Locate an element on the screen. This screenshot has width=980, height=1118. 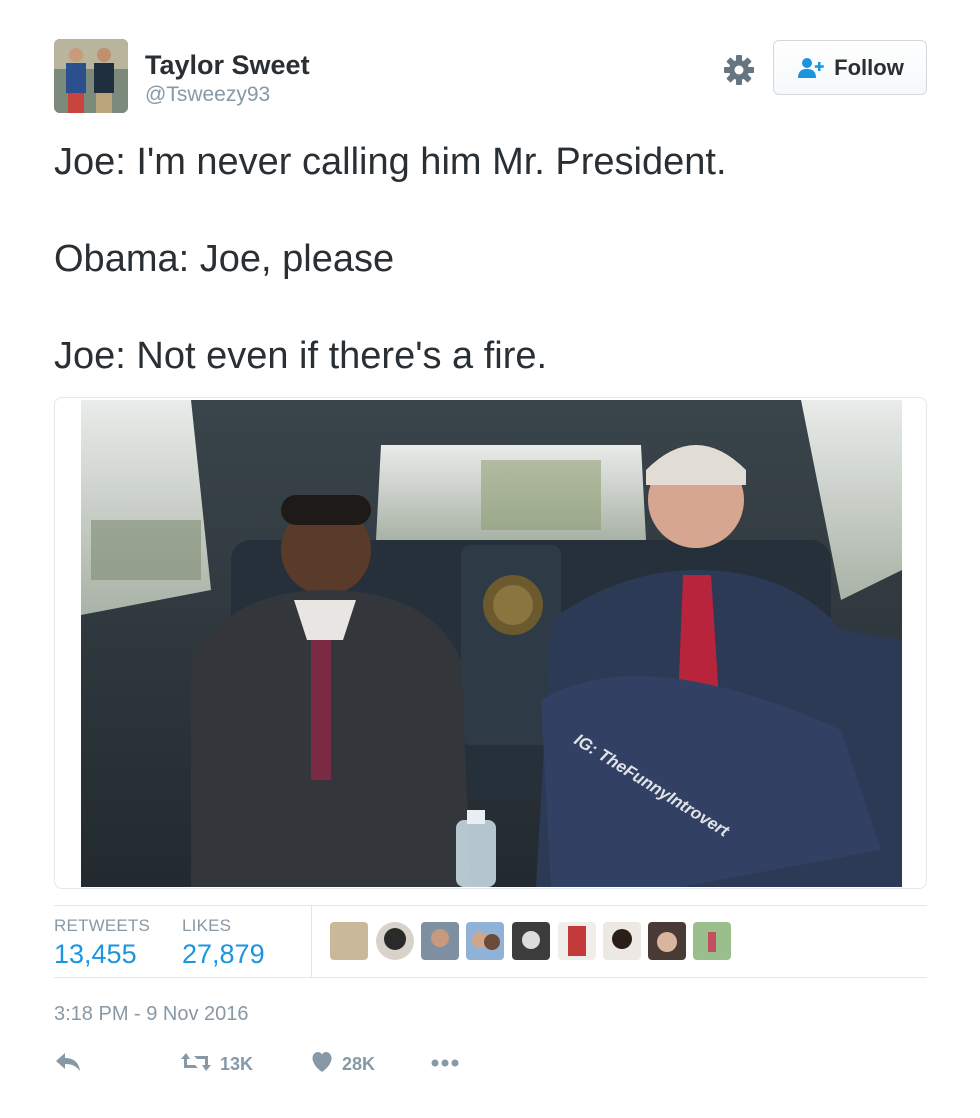
likes-label: LIKES is located at coordinates (207, 925).